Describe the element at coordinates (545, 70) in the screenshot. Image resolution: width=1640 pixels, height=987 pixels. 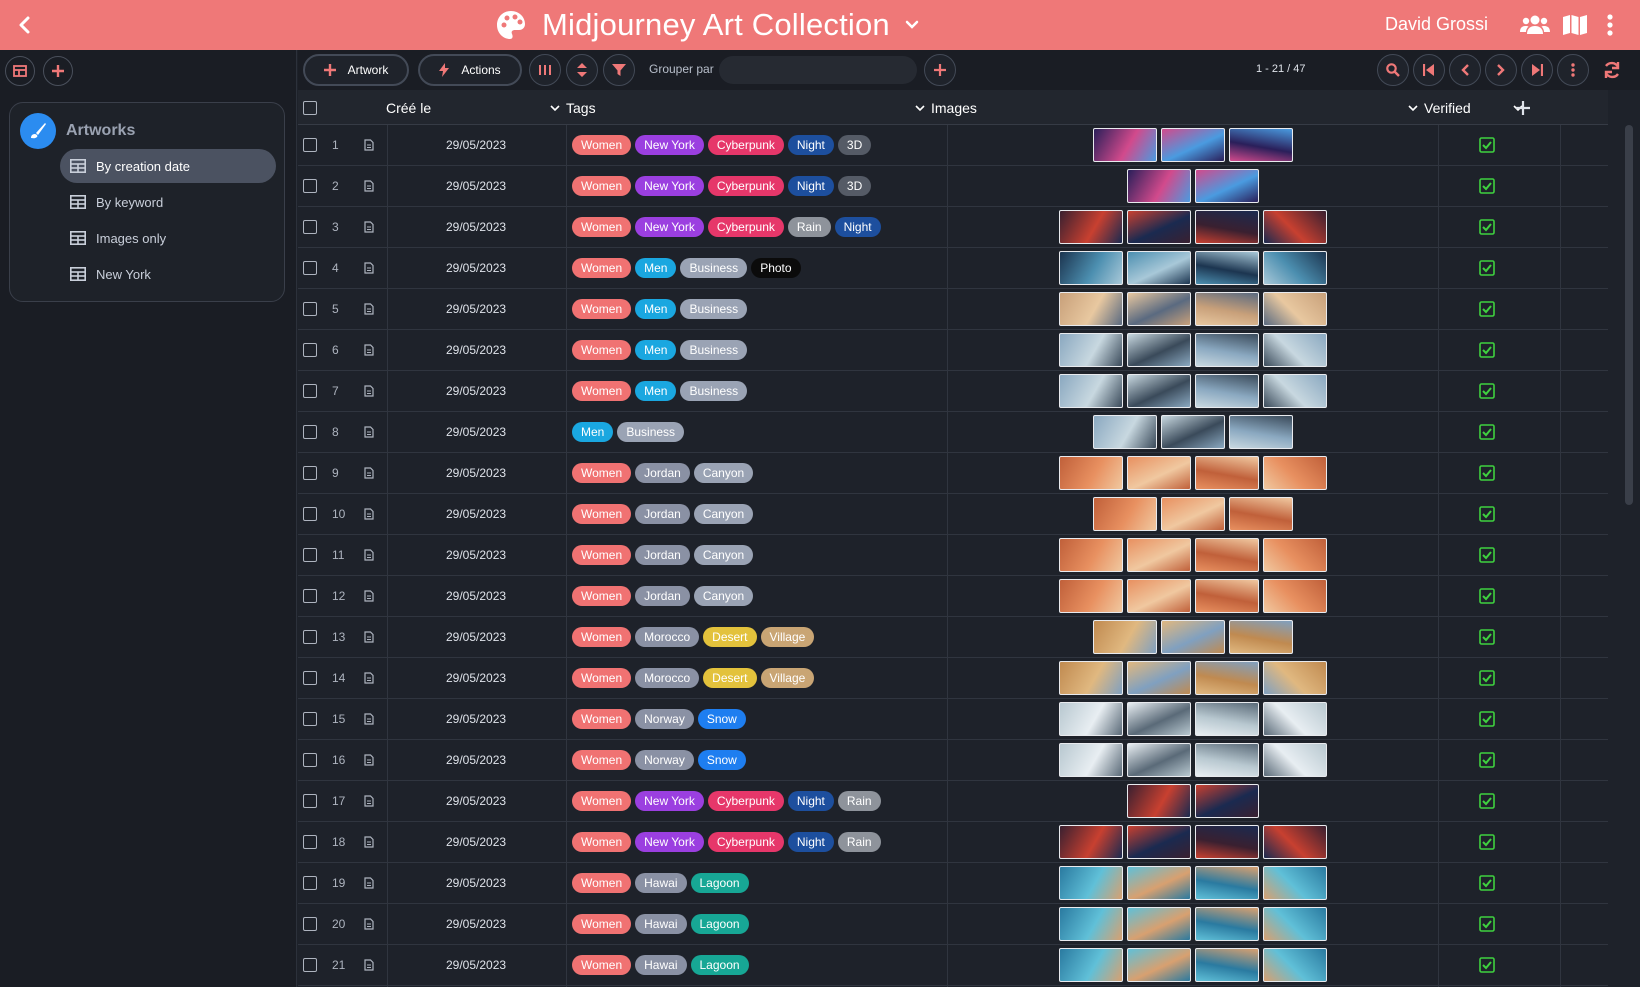
I see `columns-button` at that location.